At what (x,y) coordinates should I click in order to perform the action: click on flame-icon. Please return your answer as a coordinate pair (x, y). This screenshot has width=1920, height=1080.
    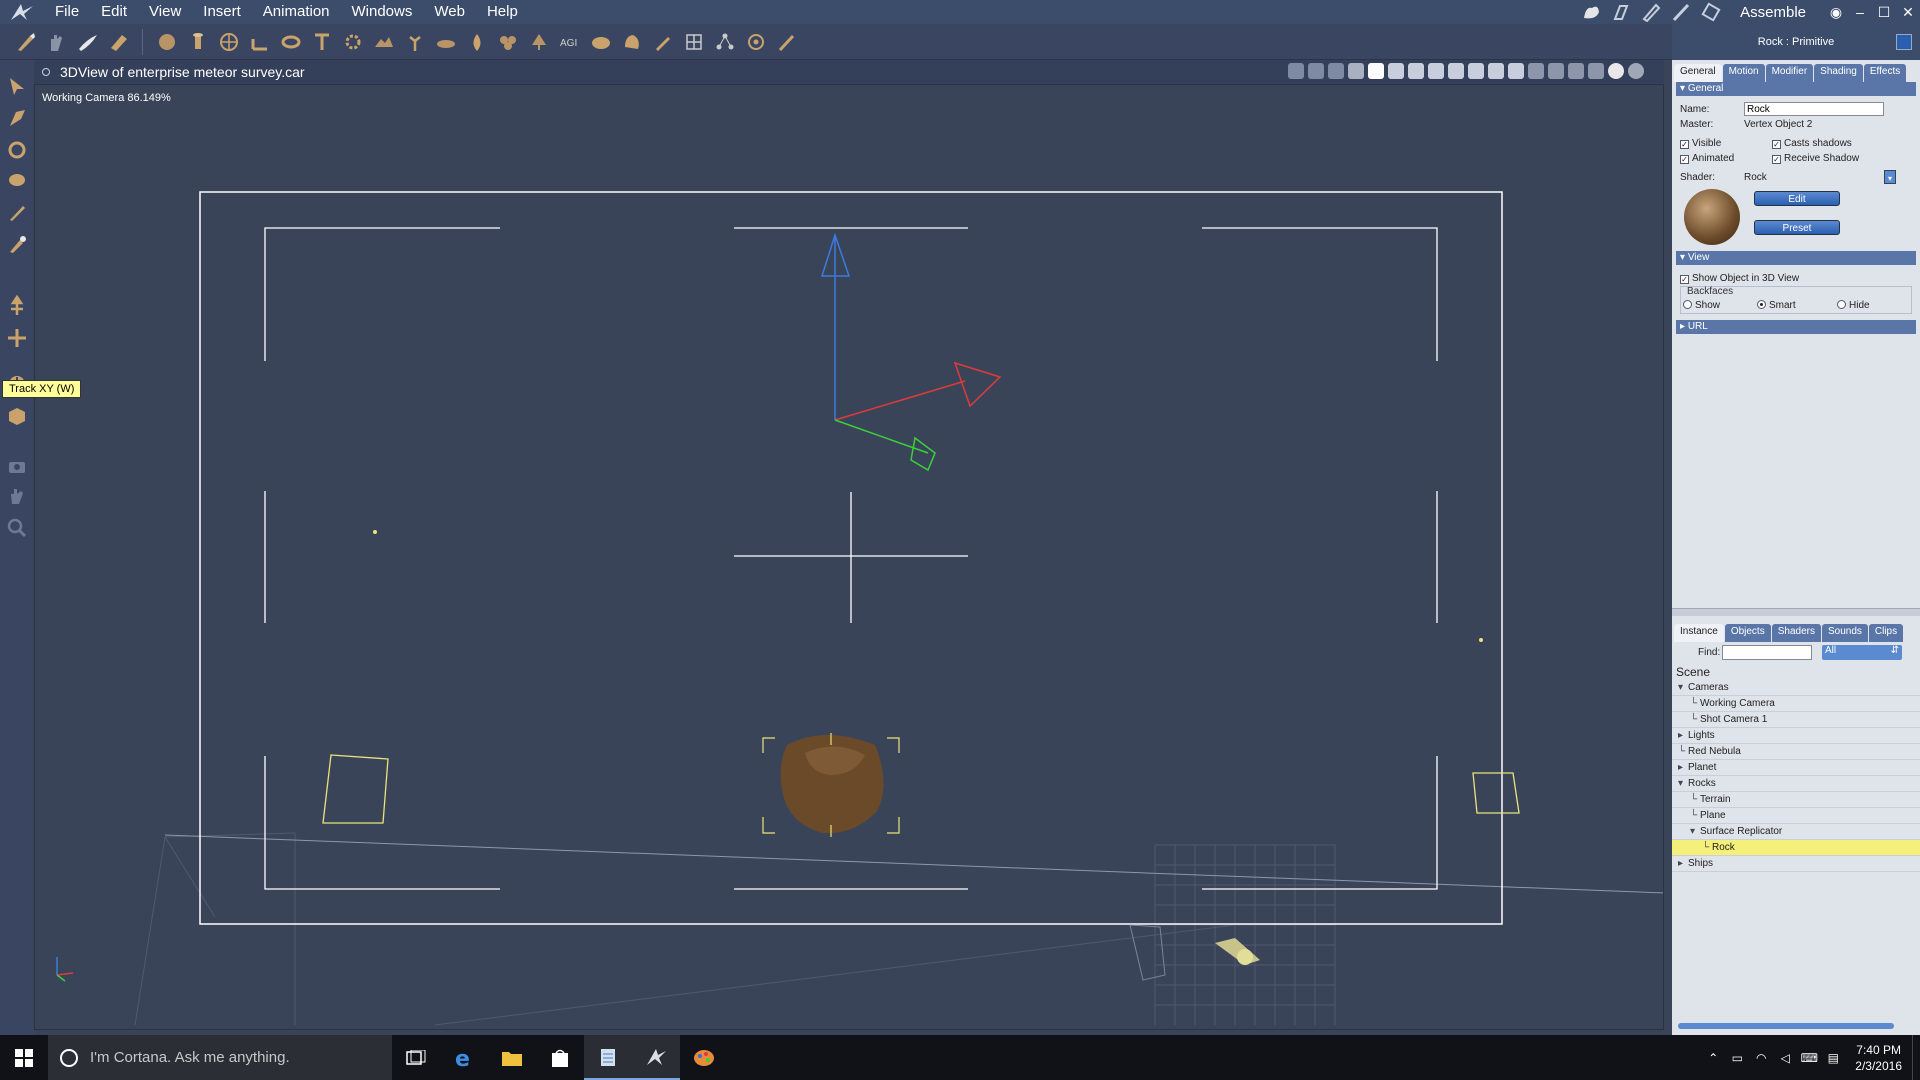
    Looking at the image, I should click on (476, 42).